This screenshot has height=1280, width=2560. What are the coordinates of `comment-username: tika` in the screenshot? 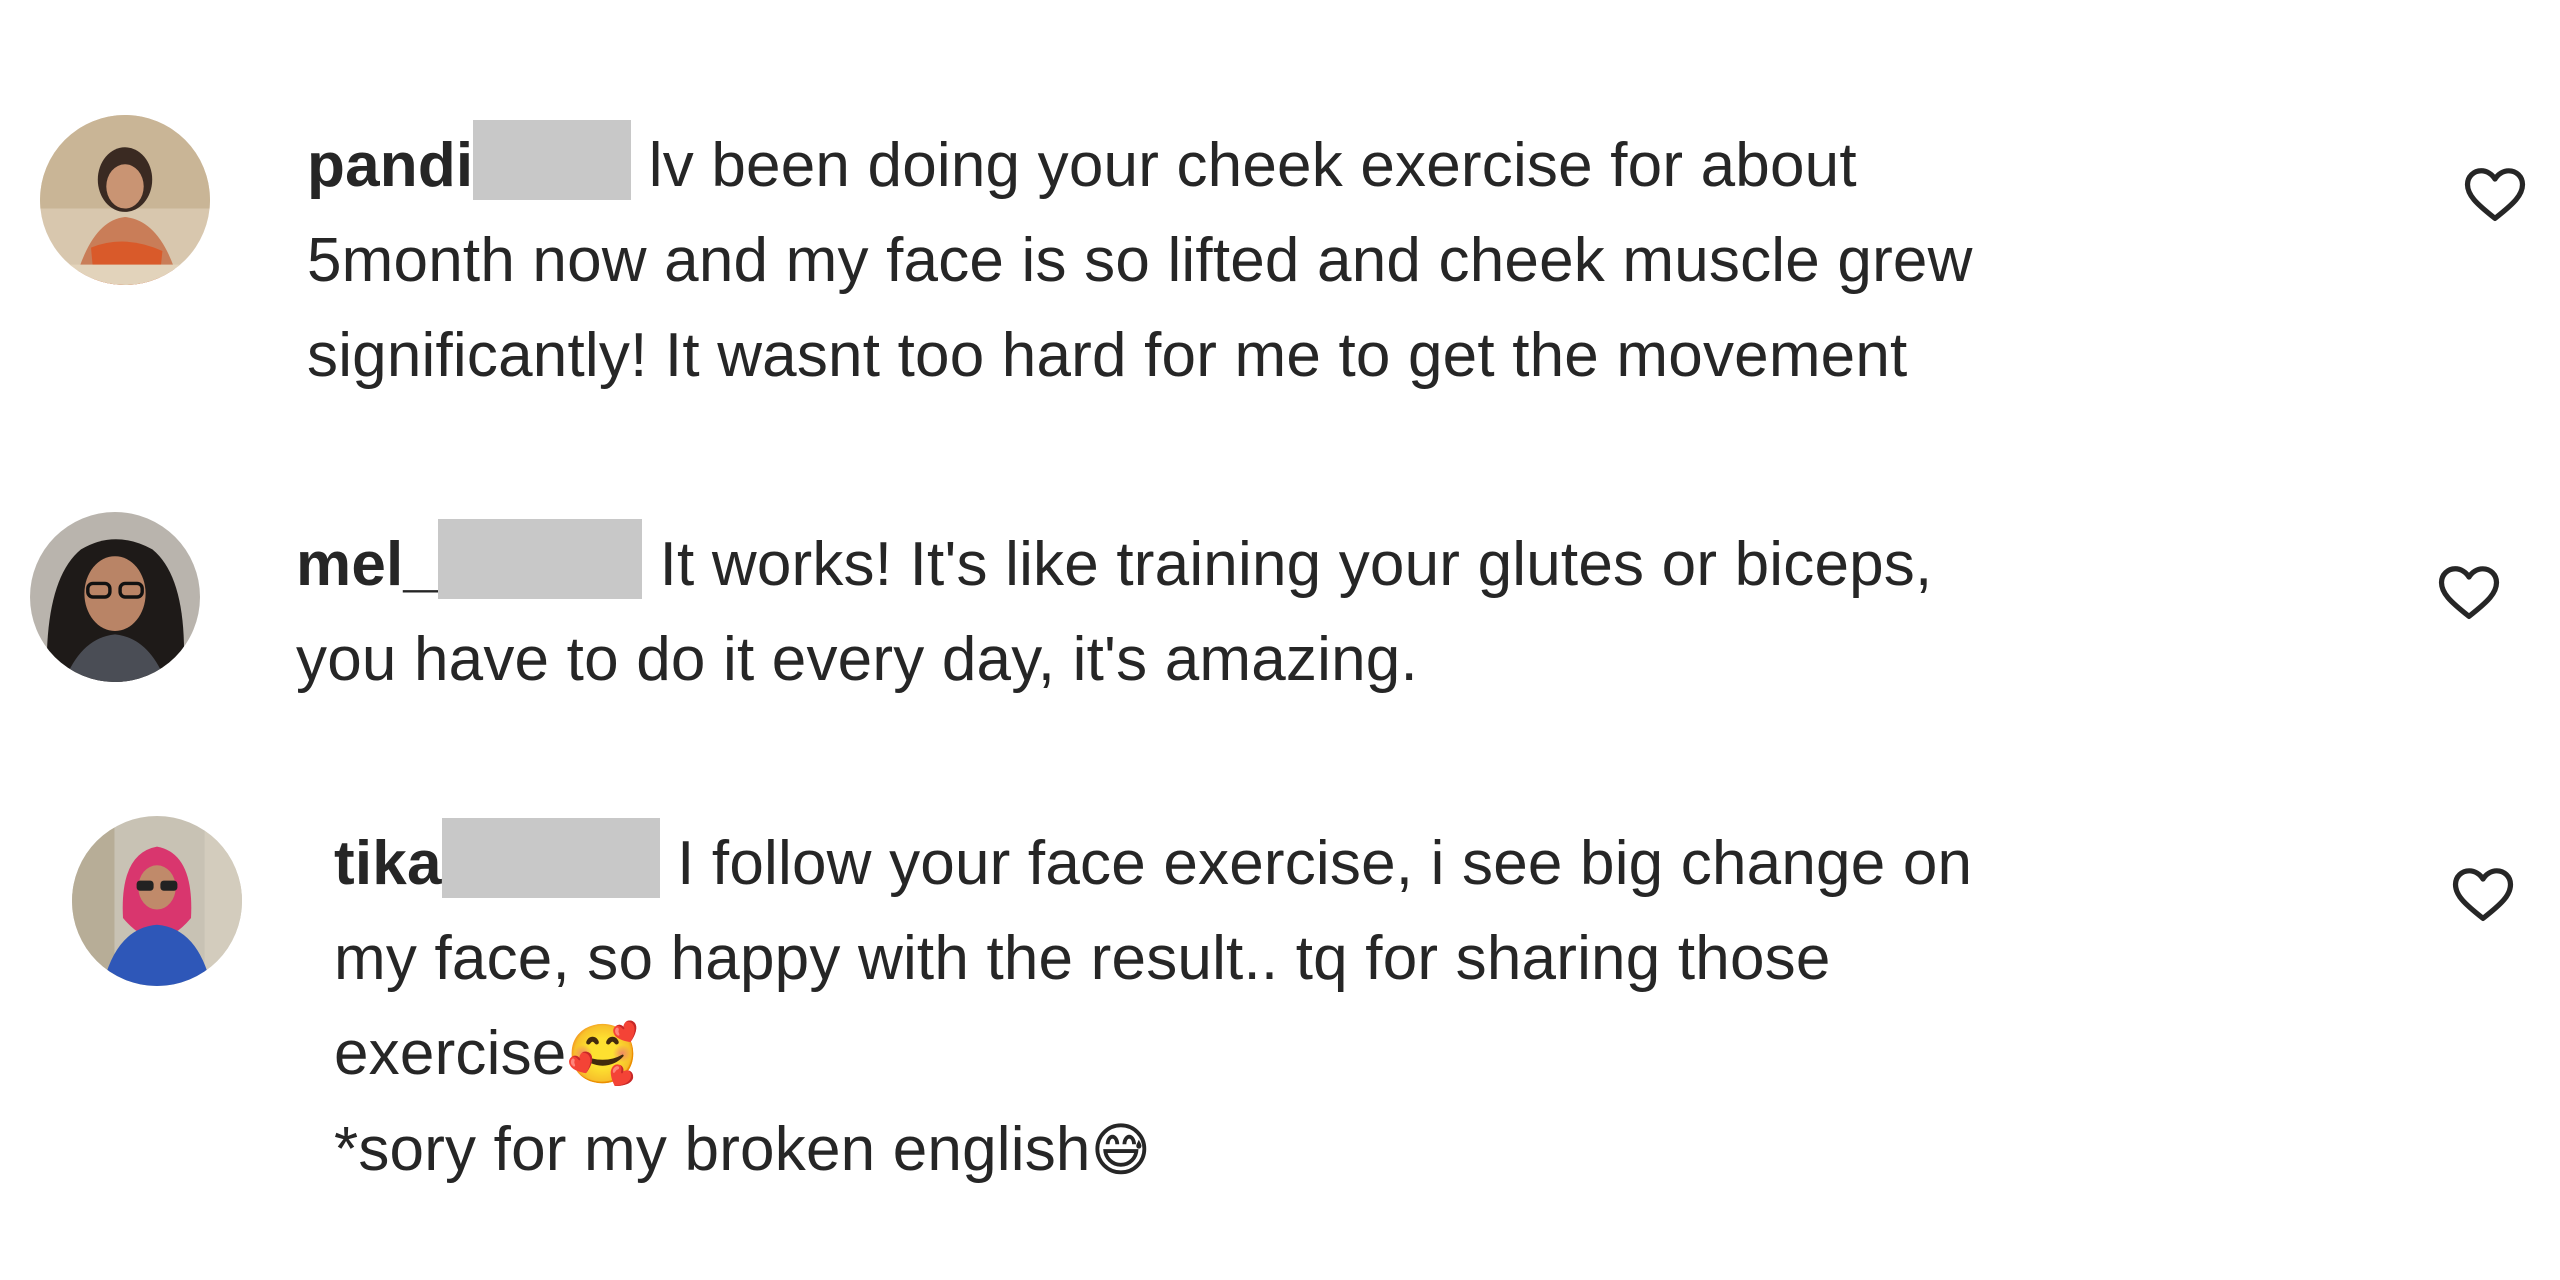 It's located at (388, 863).